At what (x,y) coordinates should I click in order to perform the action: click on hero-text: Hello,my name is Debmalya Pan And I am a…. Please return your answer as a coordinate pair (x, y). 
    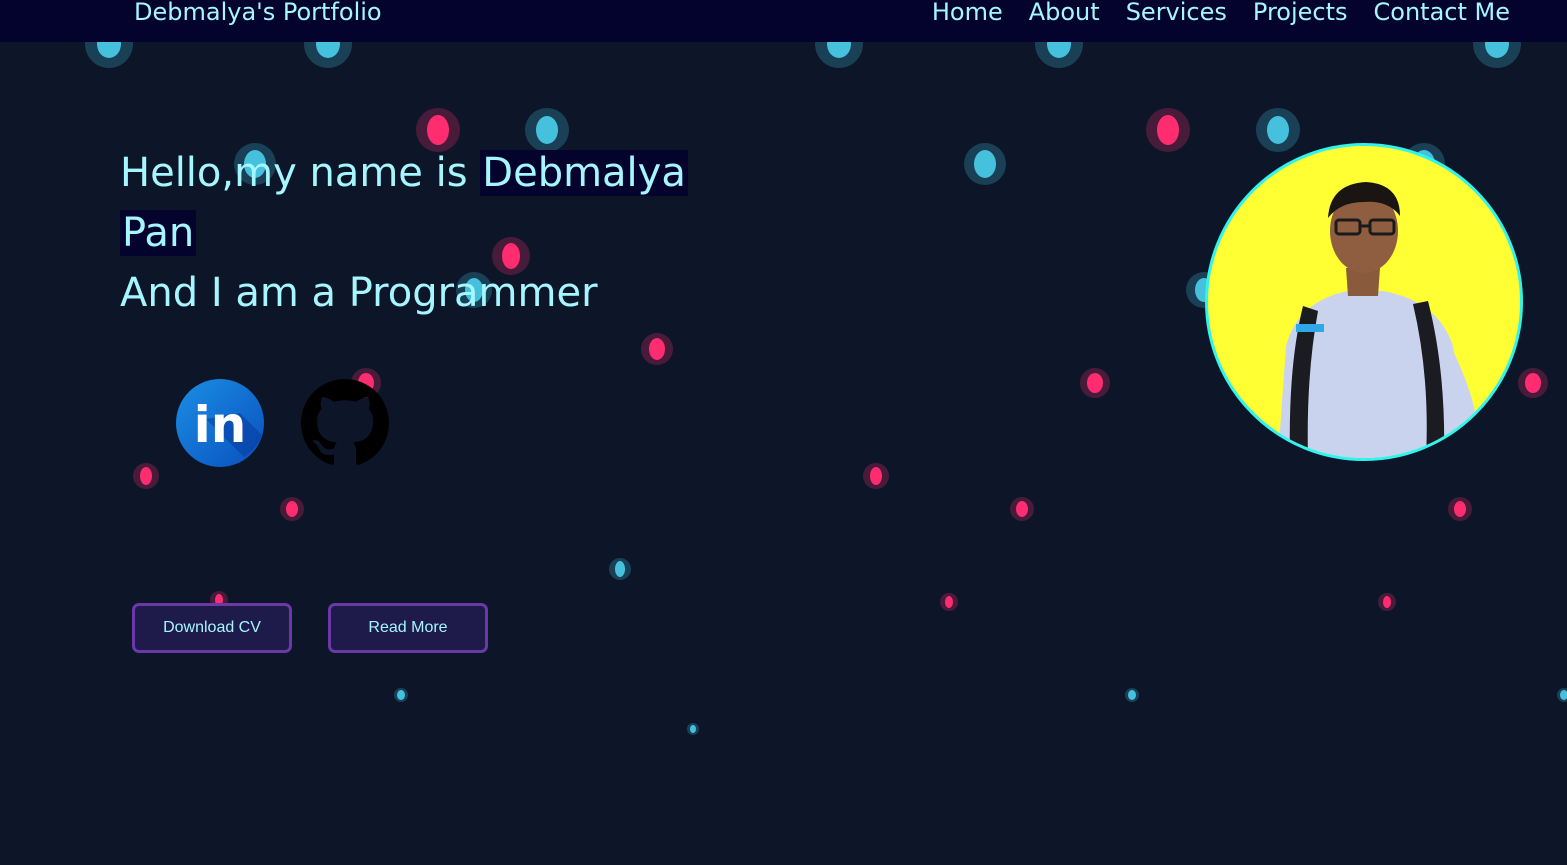
    Looking at the image, I should click on (404, 233).